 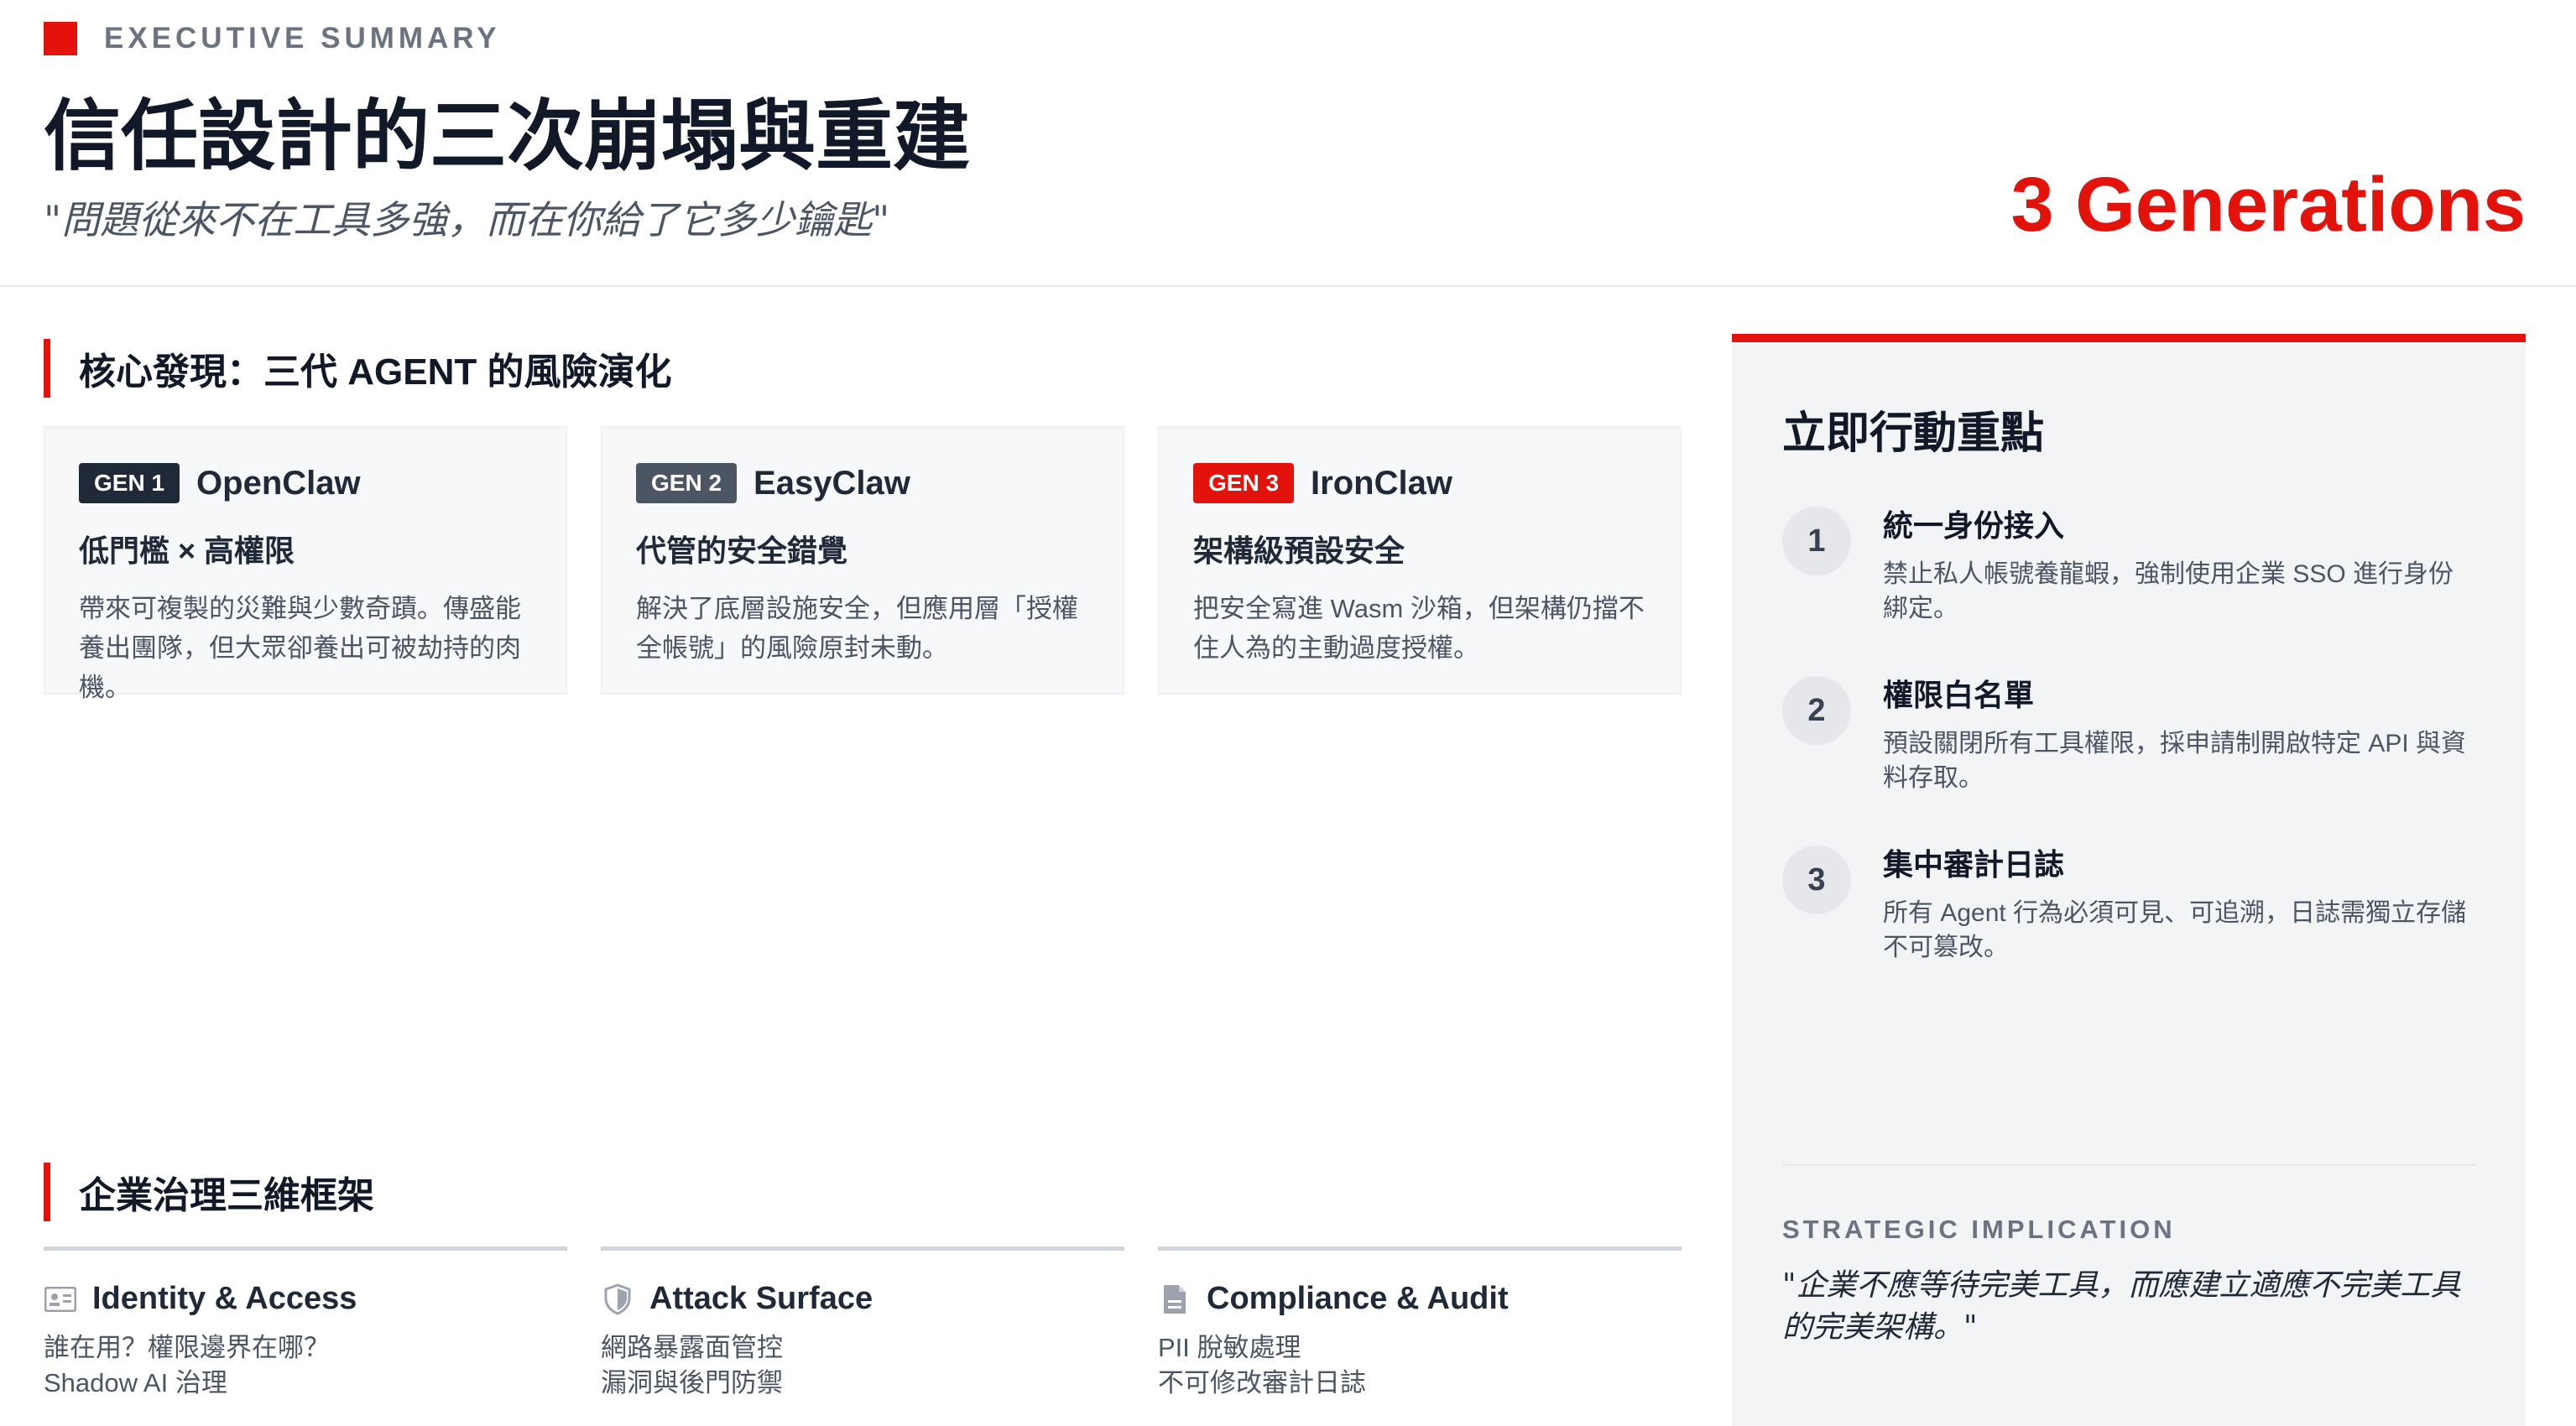 What do you see at coordinates (1358, 1298) in the screenshot?
I see `framework-title: Compliance & Audit` at bounding box center [1358, 1298].